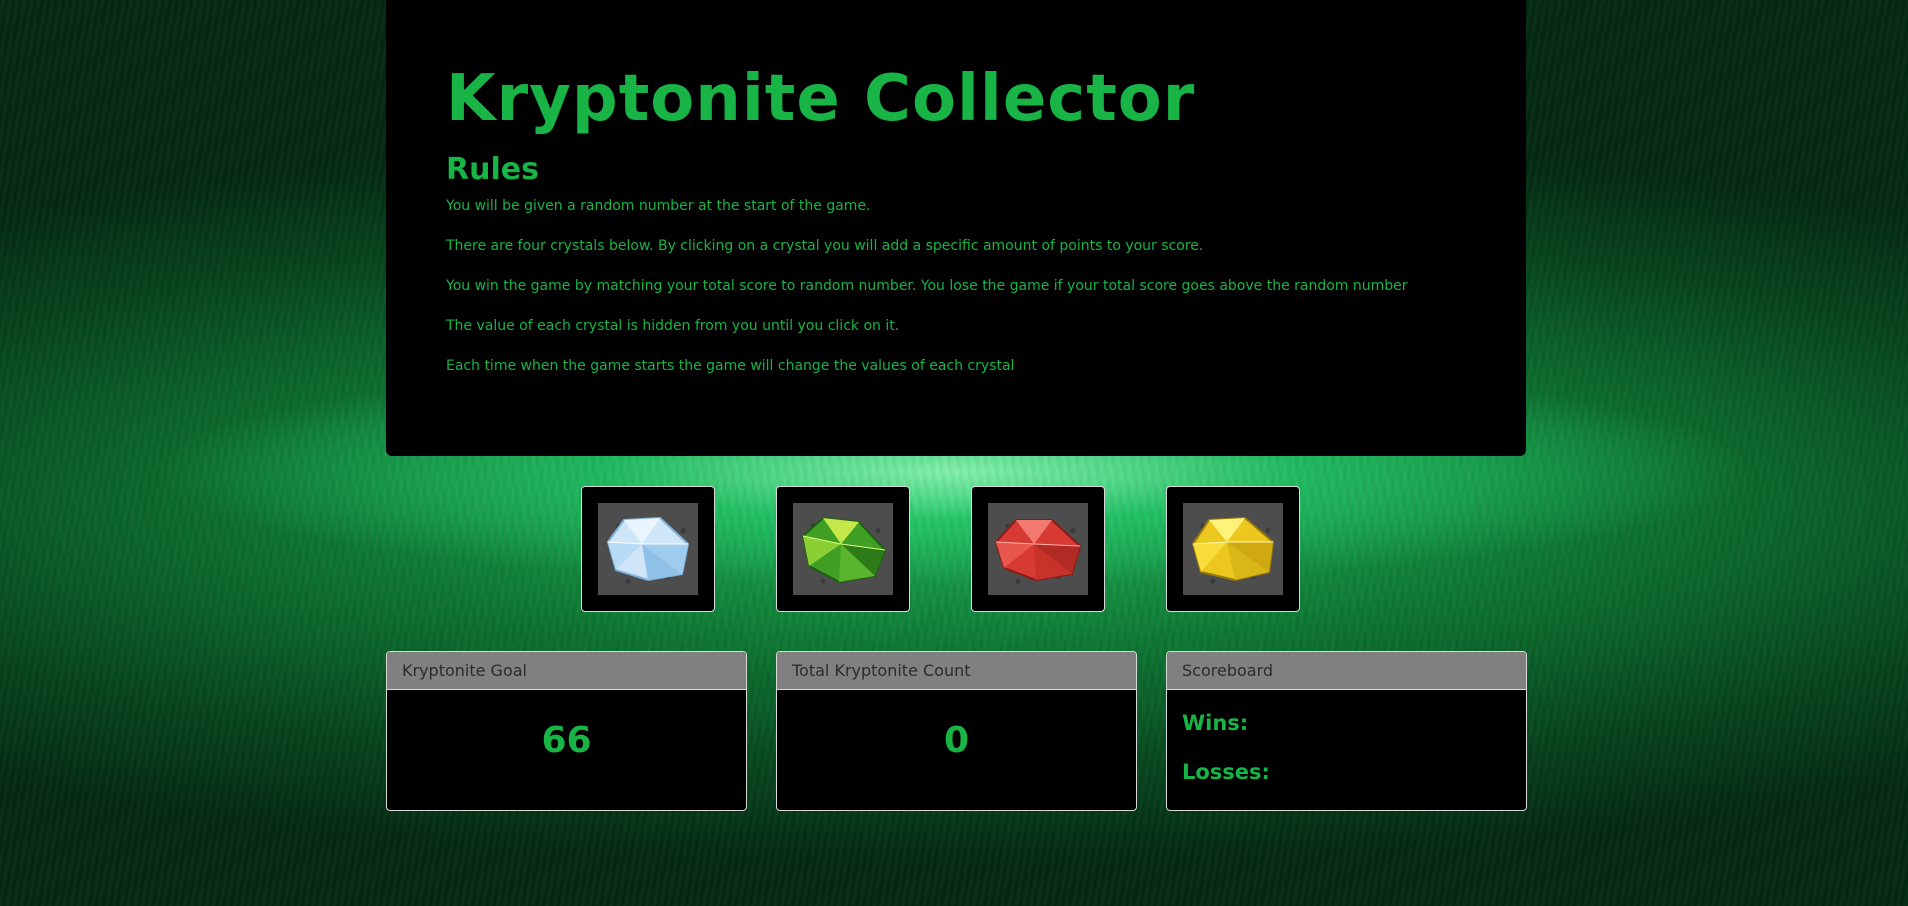 This screenshot has width=1908, height=906. What do you see at coordinates (956, 740) in the screenshot?
I see `total-count-number: 0` at bounding box center [956, 740].